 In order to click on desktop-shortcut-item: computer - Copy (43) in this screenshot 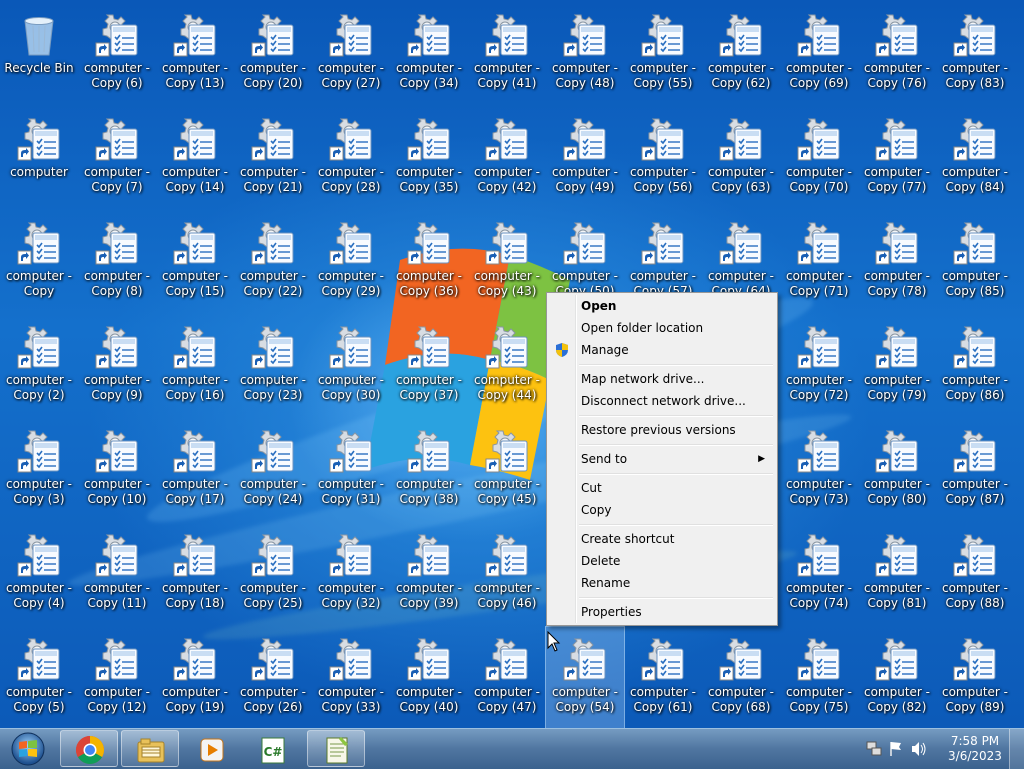, I will do `click(507, 263)`.